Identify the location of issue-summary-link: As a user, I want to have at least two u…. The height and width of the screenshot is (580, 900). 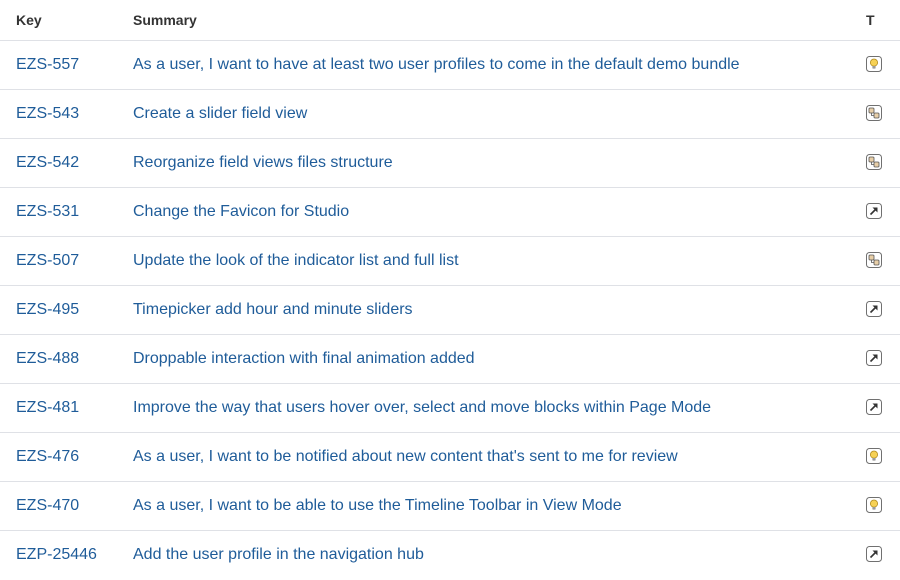
(436, 64).